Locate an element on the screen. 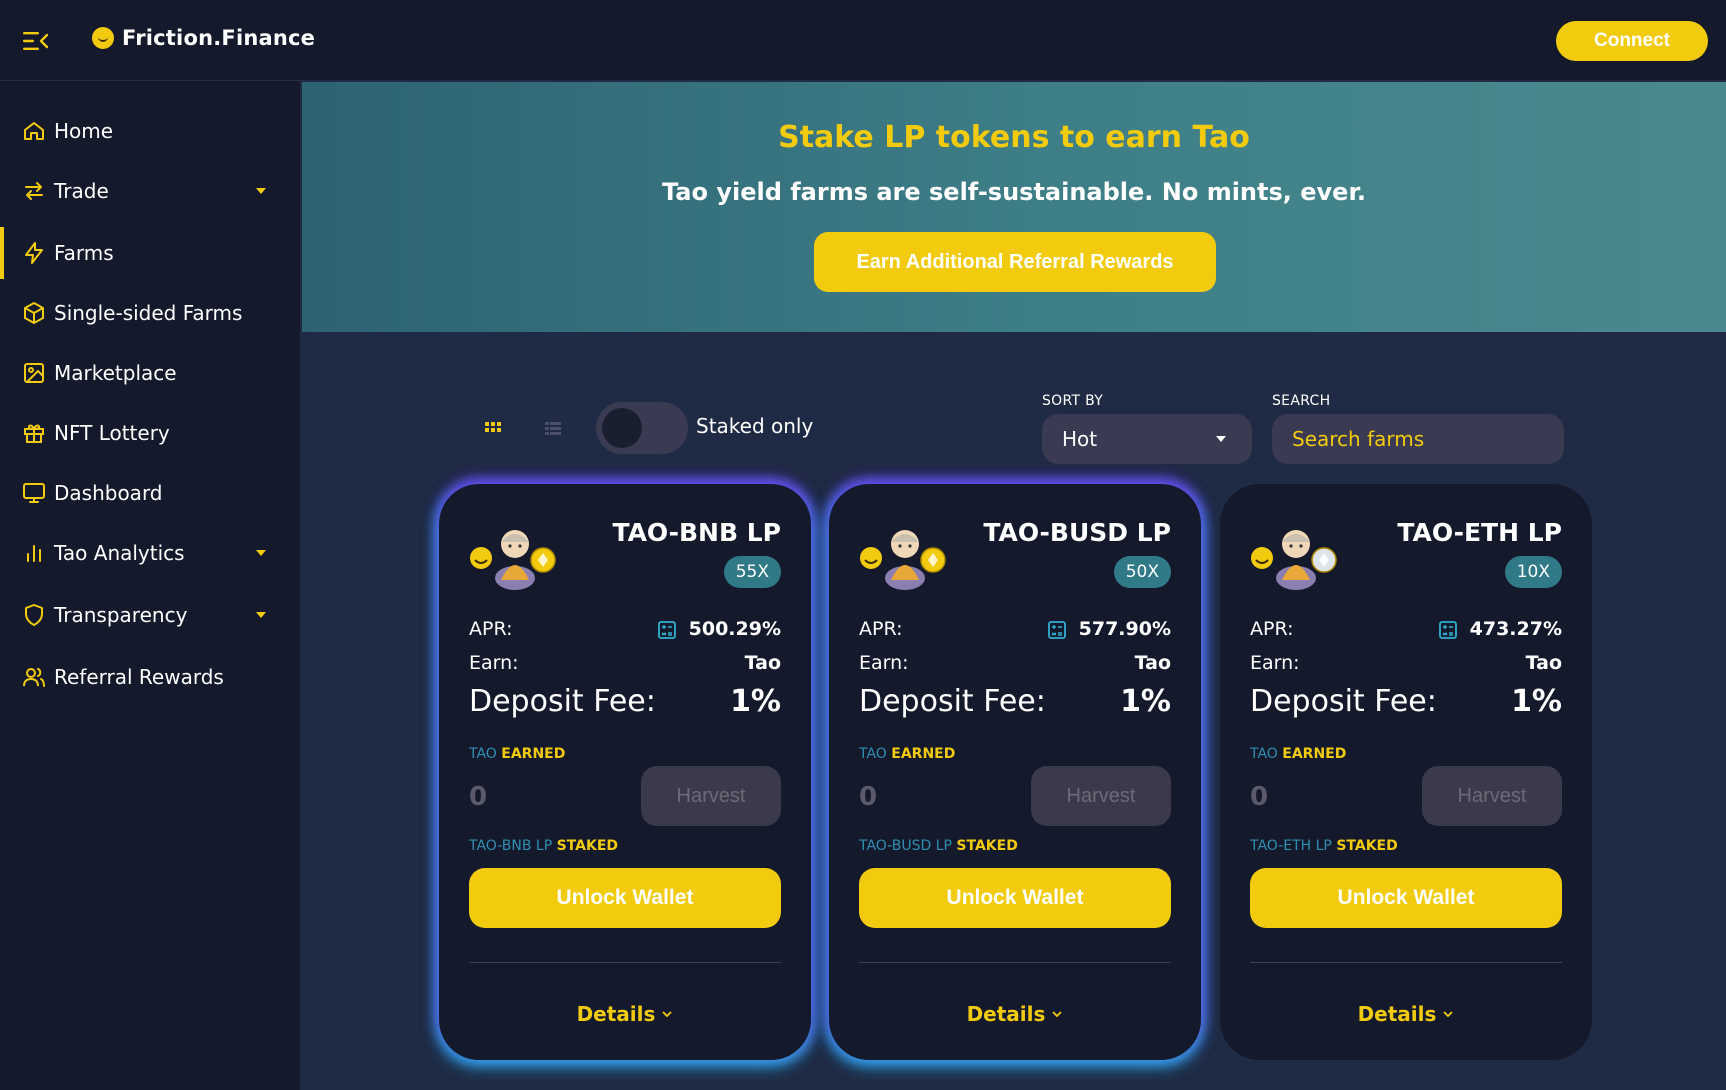 The height and width of the screenshot is (1090, 1726). sidebar-item-label: Dashboard is located at coordinates (108, 493).